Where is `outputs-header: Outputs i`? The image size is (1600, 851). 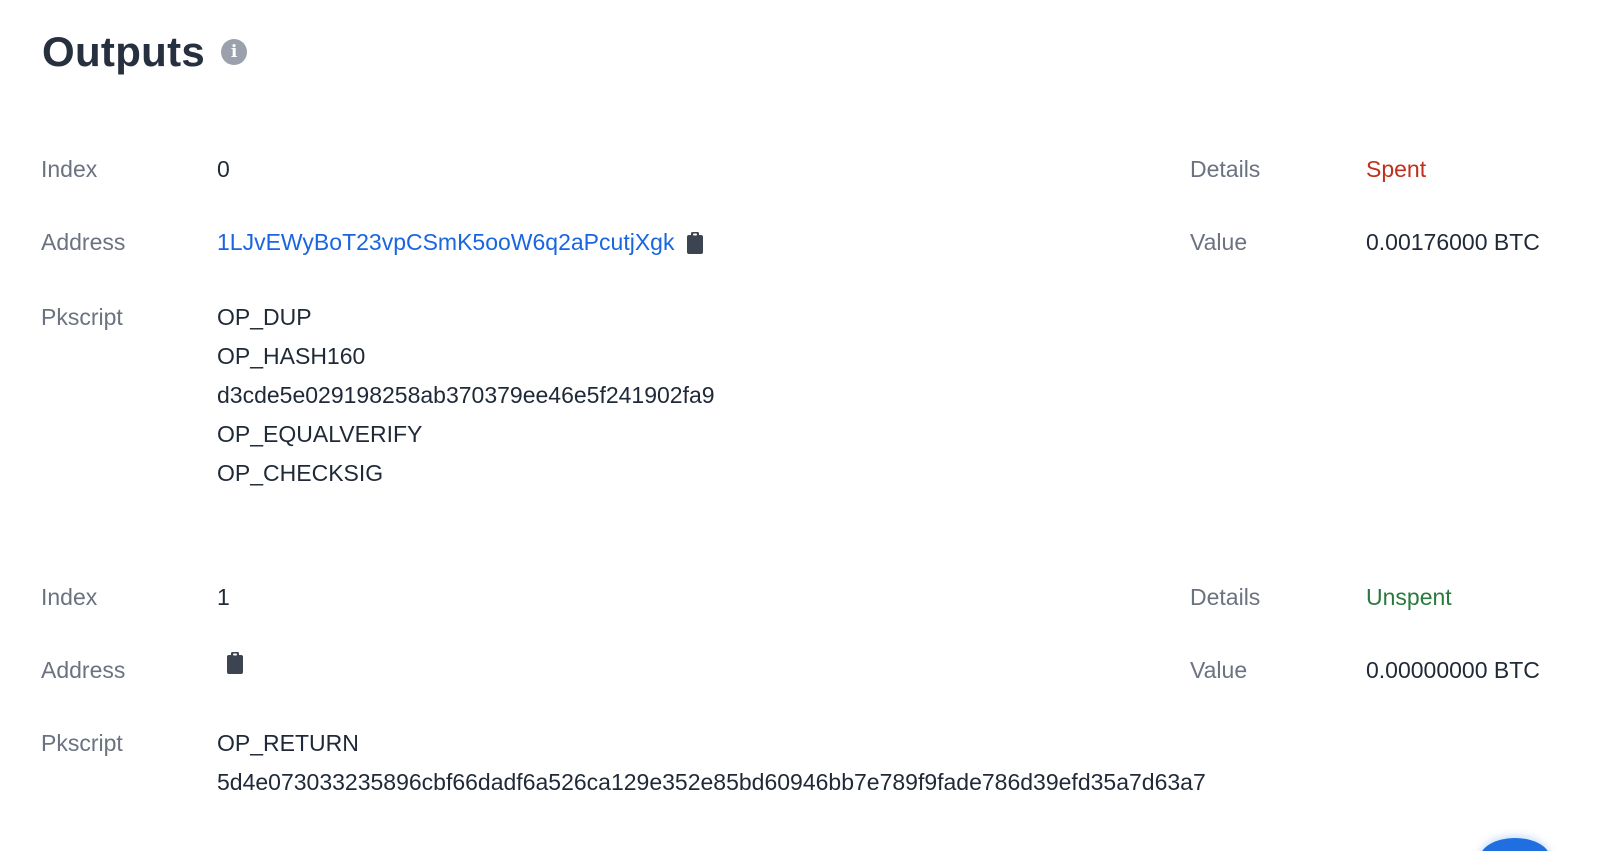
outputs-header: Outputs i is located at coordinates (145, 52).